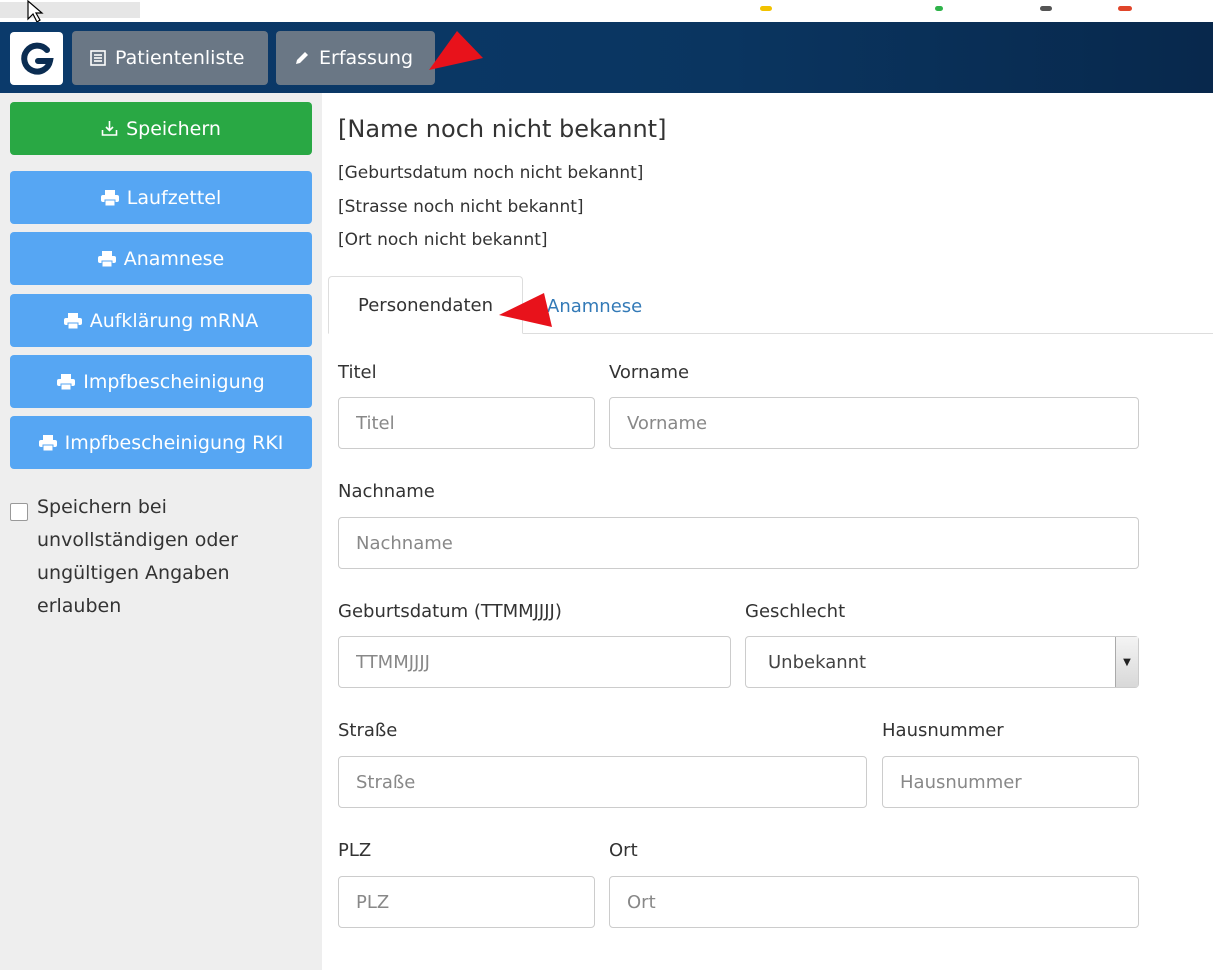  I want to click on pencil-icon, so click(302, 58).